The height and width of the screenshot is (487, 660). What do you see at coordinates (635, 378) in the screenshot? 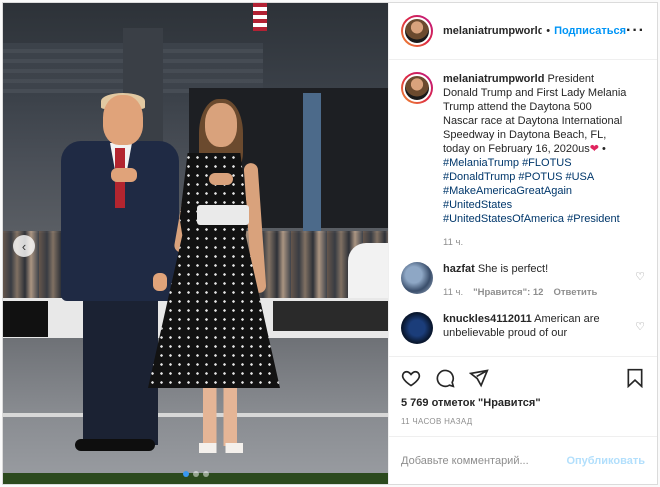
I see `bookmark-icon` at bounding box center [635, 378].